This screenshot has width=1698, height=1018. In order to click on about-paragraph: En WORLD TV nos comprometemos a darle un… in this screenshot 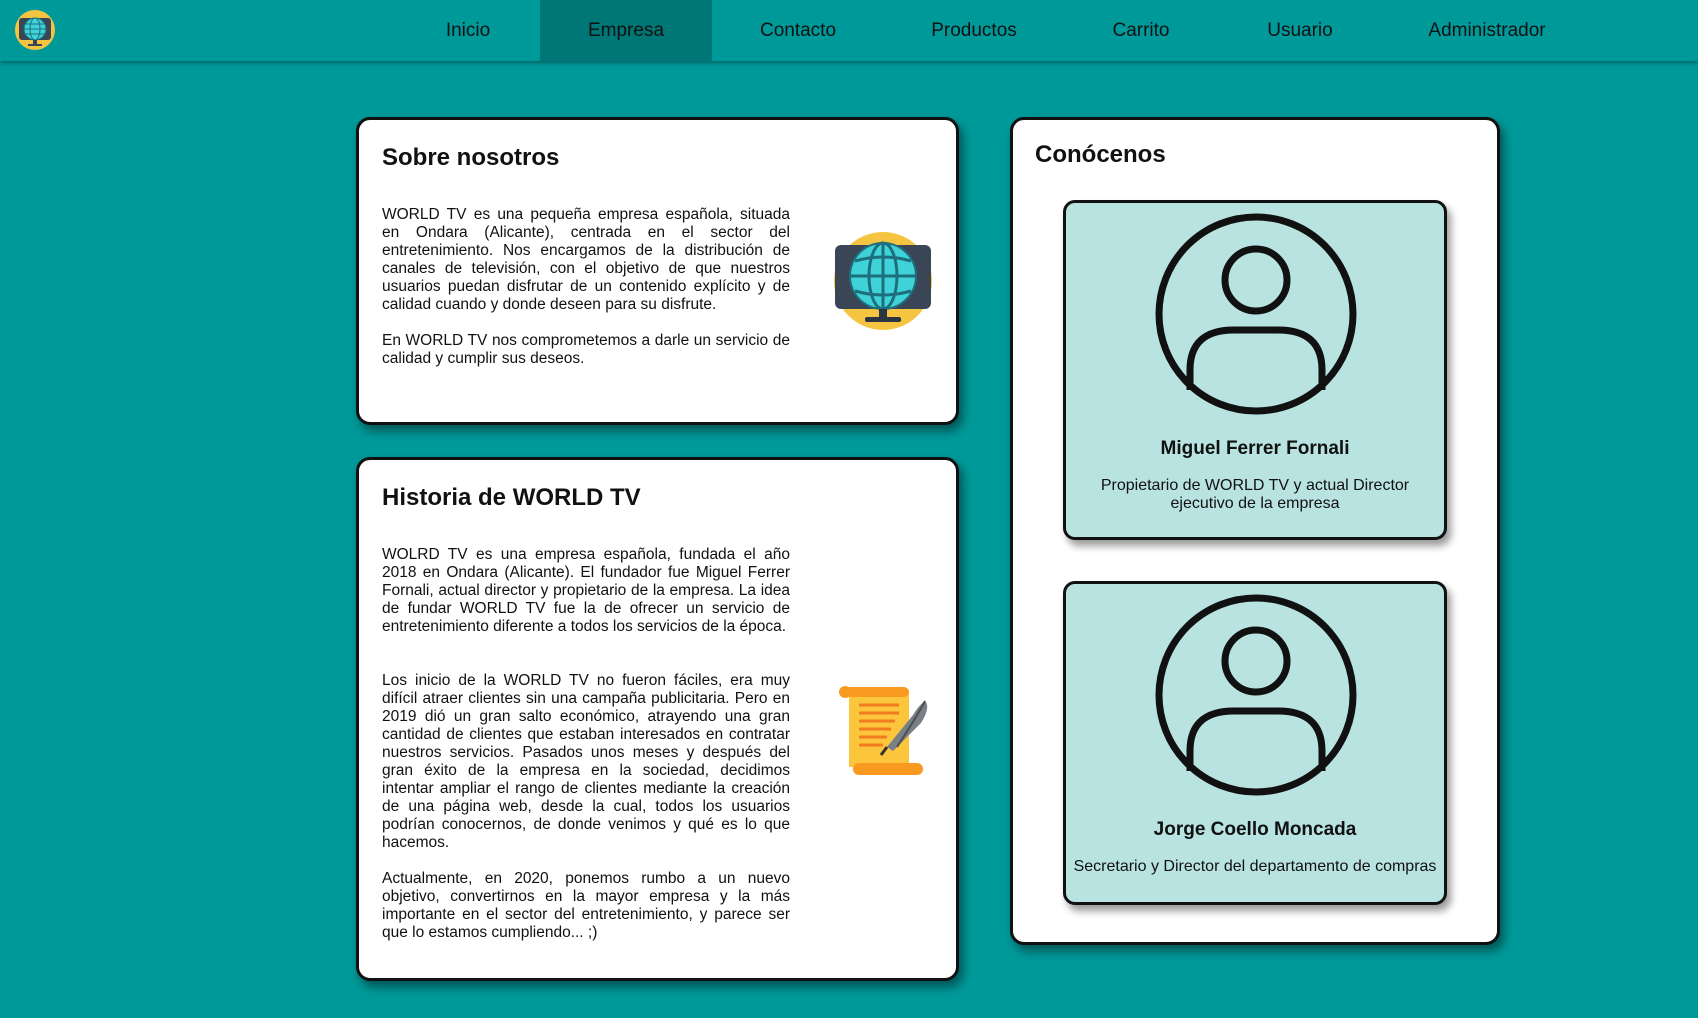, I will do `click(586, 349)`.